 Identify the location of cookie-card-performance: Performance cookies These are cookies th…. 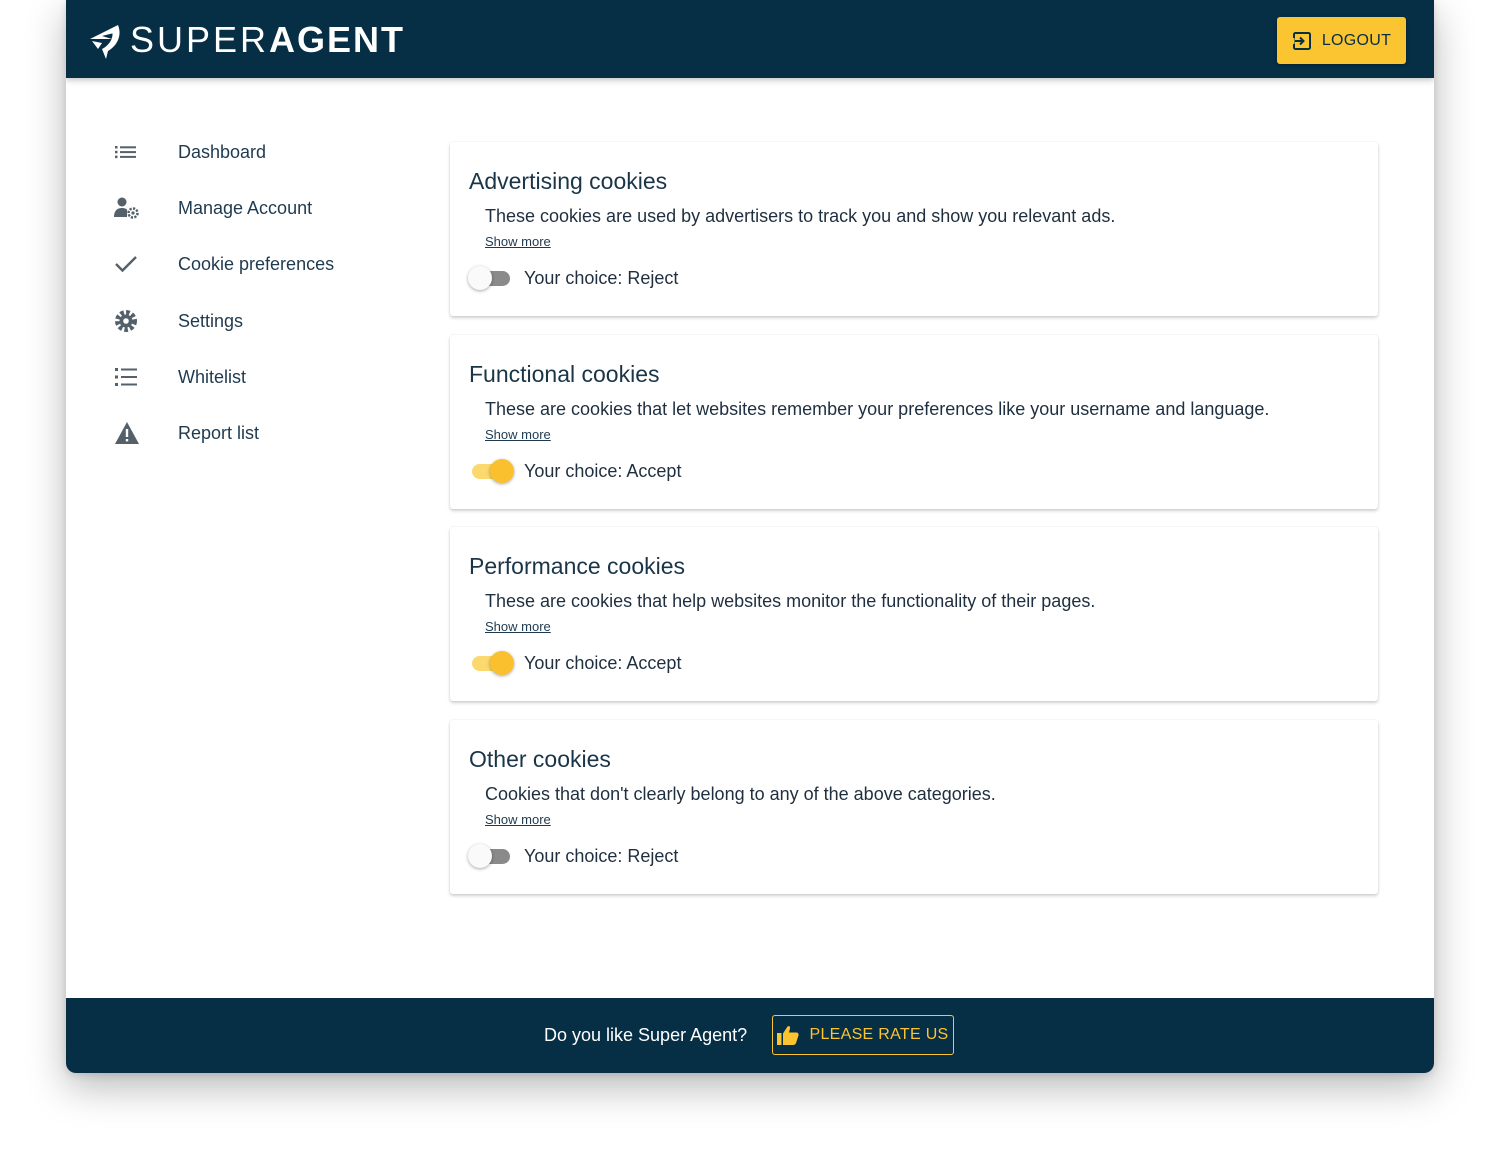
(914, 614).